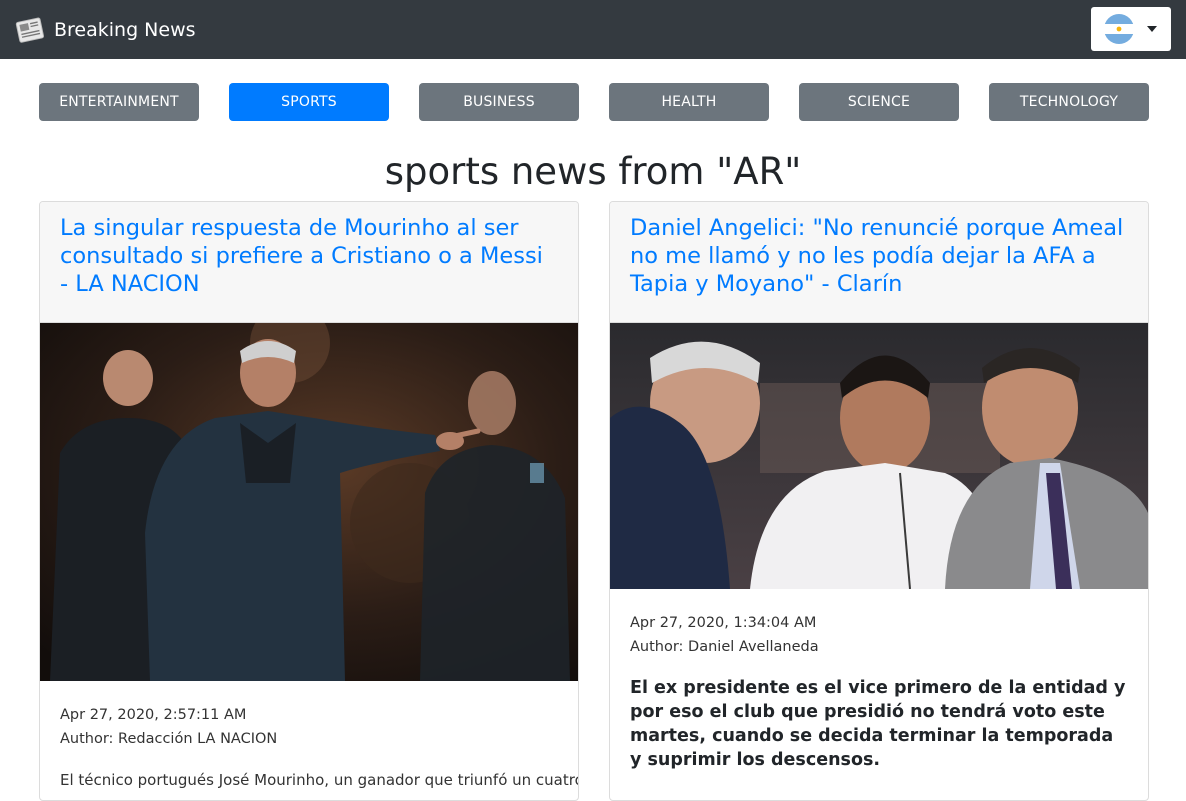  Describe the element at coordinates (593, 171) in the screenshot. I see `page-title: sports news from "AR"` at that location.